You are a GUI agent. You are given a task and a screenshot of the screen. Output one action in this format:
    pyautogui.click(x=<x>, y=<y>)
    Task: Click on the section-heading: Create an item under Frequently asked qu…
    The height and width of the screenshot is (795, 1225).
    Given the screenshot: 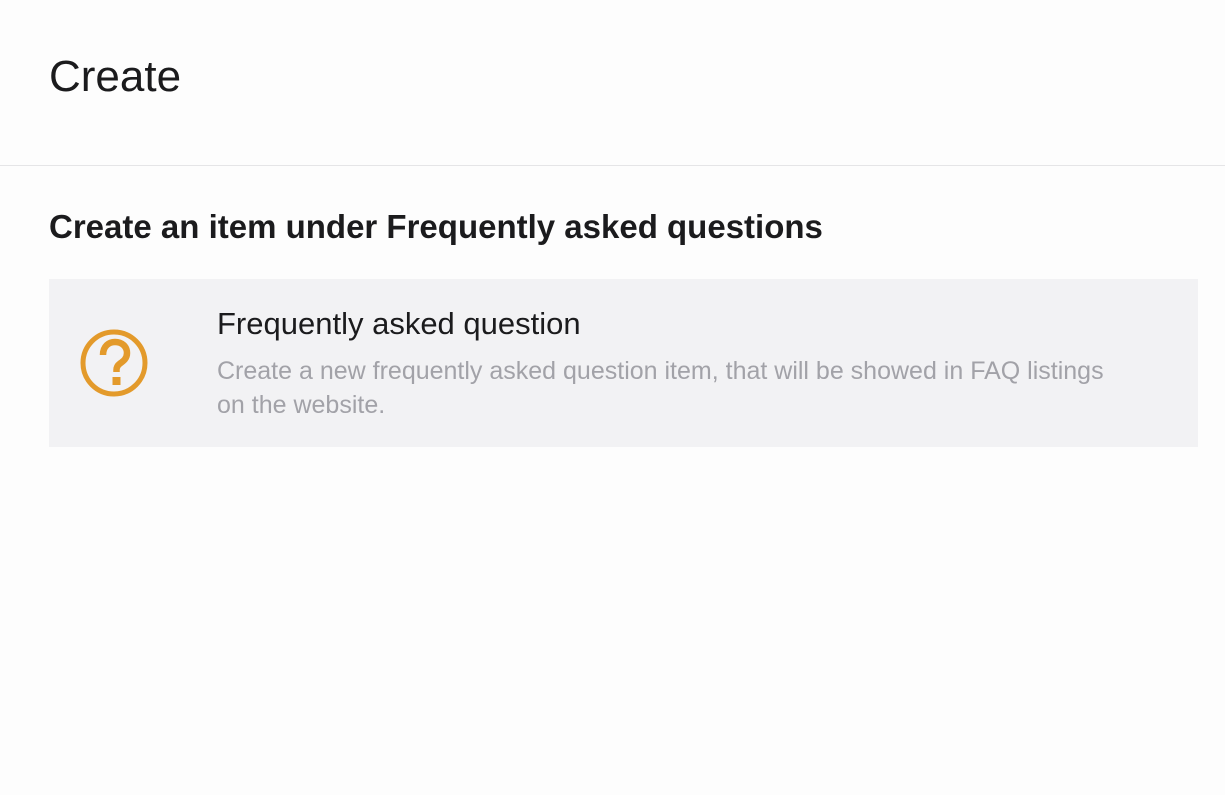 What is the action you would take?
    pyautogui.click(x=436, y=226)
    